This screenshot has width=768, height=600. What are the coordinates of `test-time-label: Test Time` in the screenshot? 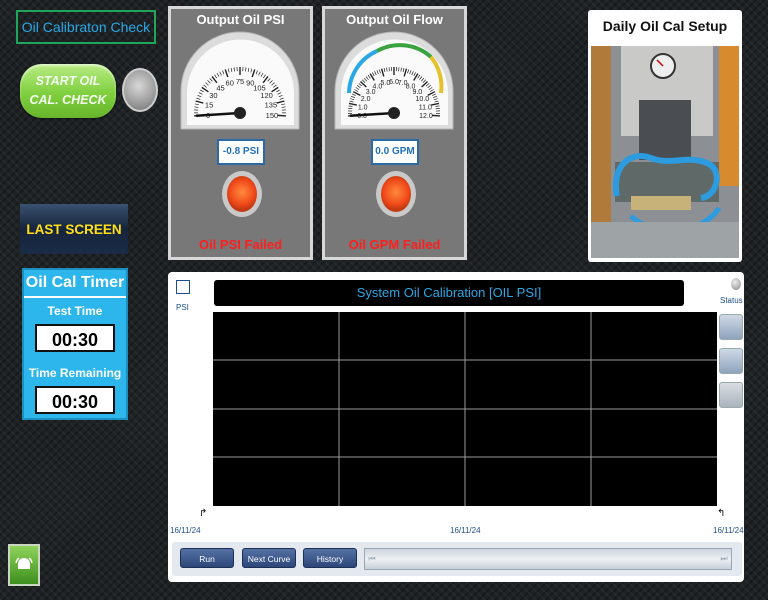 It's located at (75, 311).